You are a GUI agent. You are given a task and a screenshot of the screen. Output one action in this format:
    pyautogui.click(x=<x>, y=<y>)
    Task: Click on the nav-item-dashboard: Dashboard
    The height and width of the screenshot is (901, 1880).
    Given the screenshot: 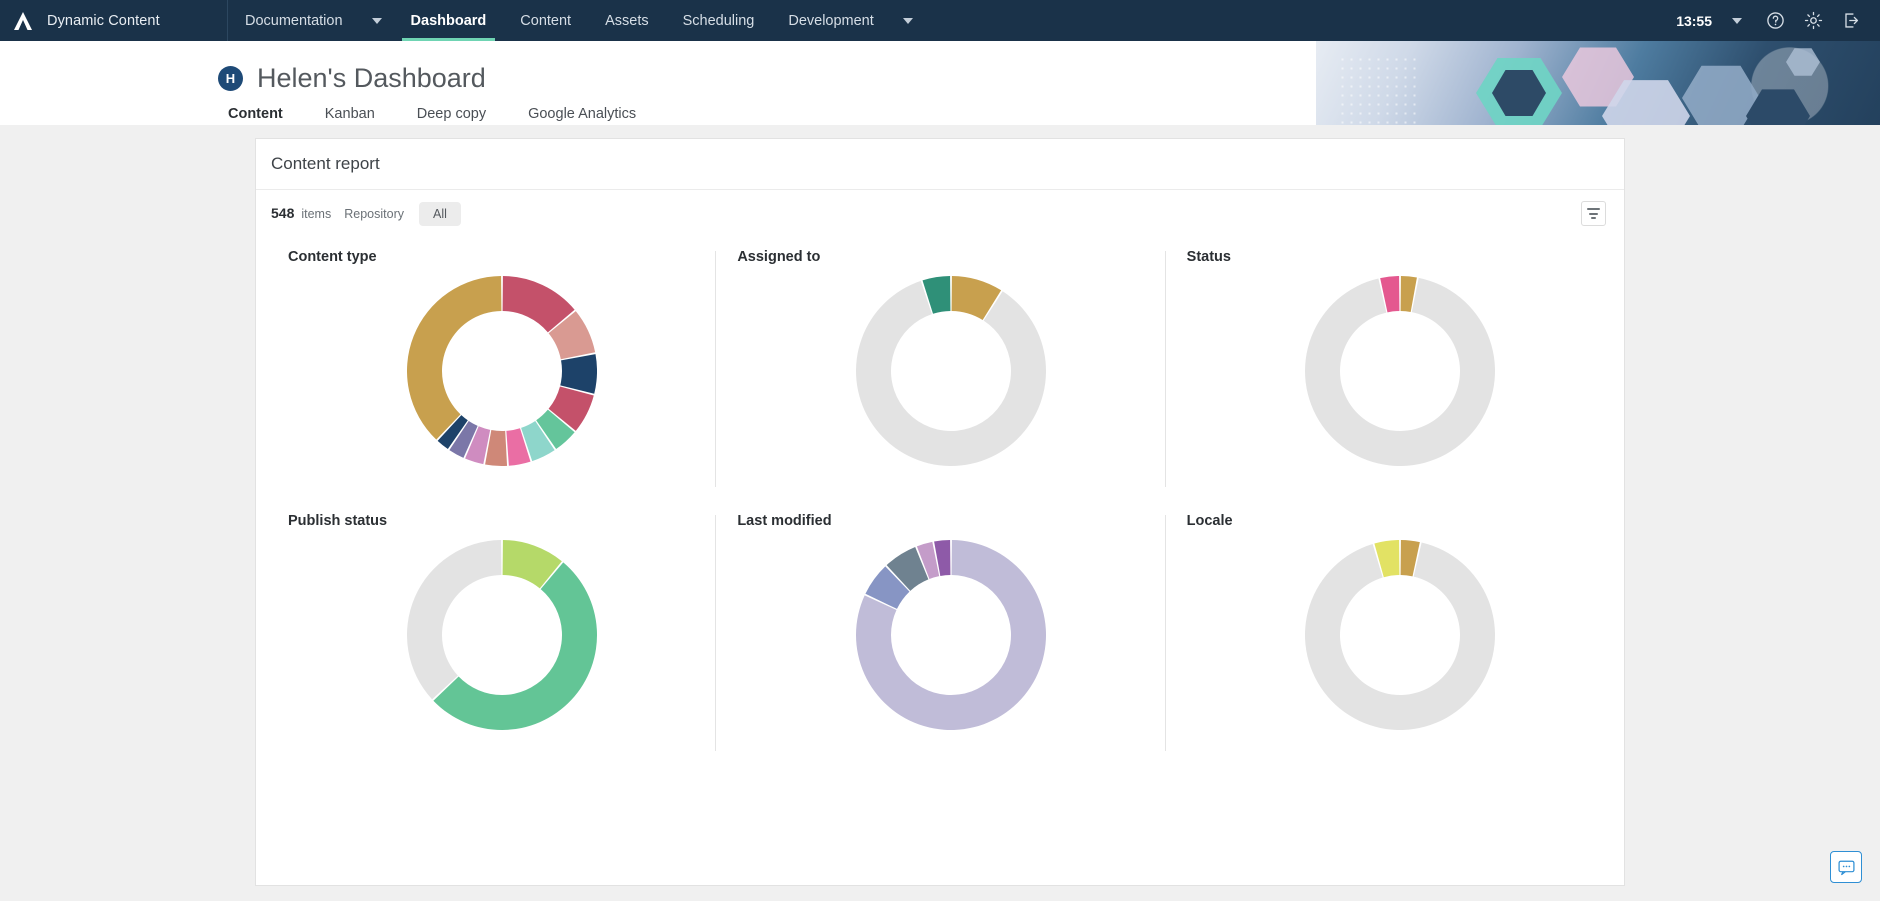 What is the action you would take?
    pyautogui.click(x=449, y=20)
    